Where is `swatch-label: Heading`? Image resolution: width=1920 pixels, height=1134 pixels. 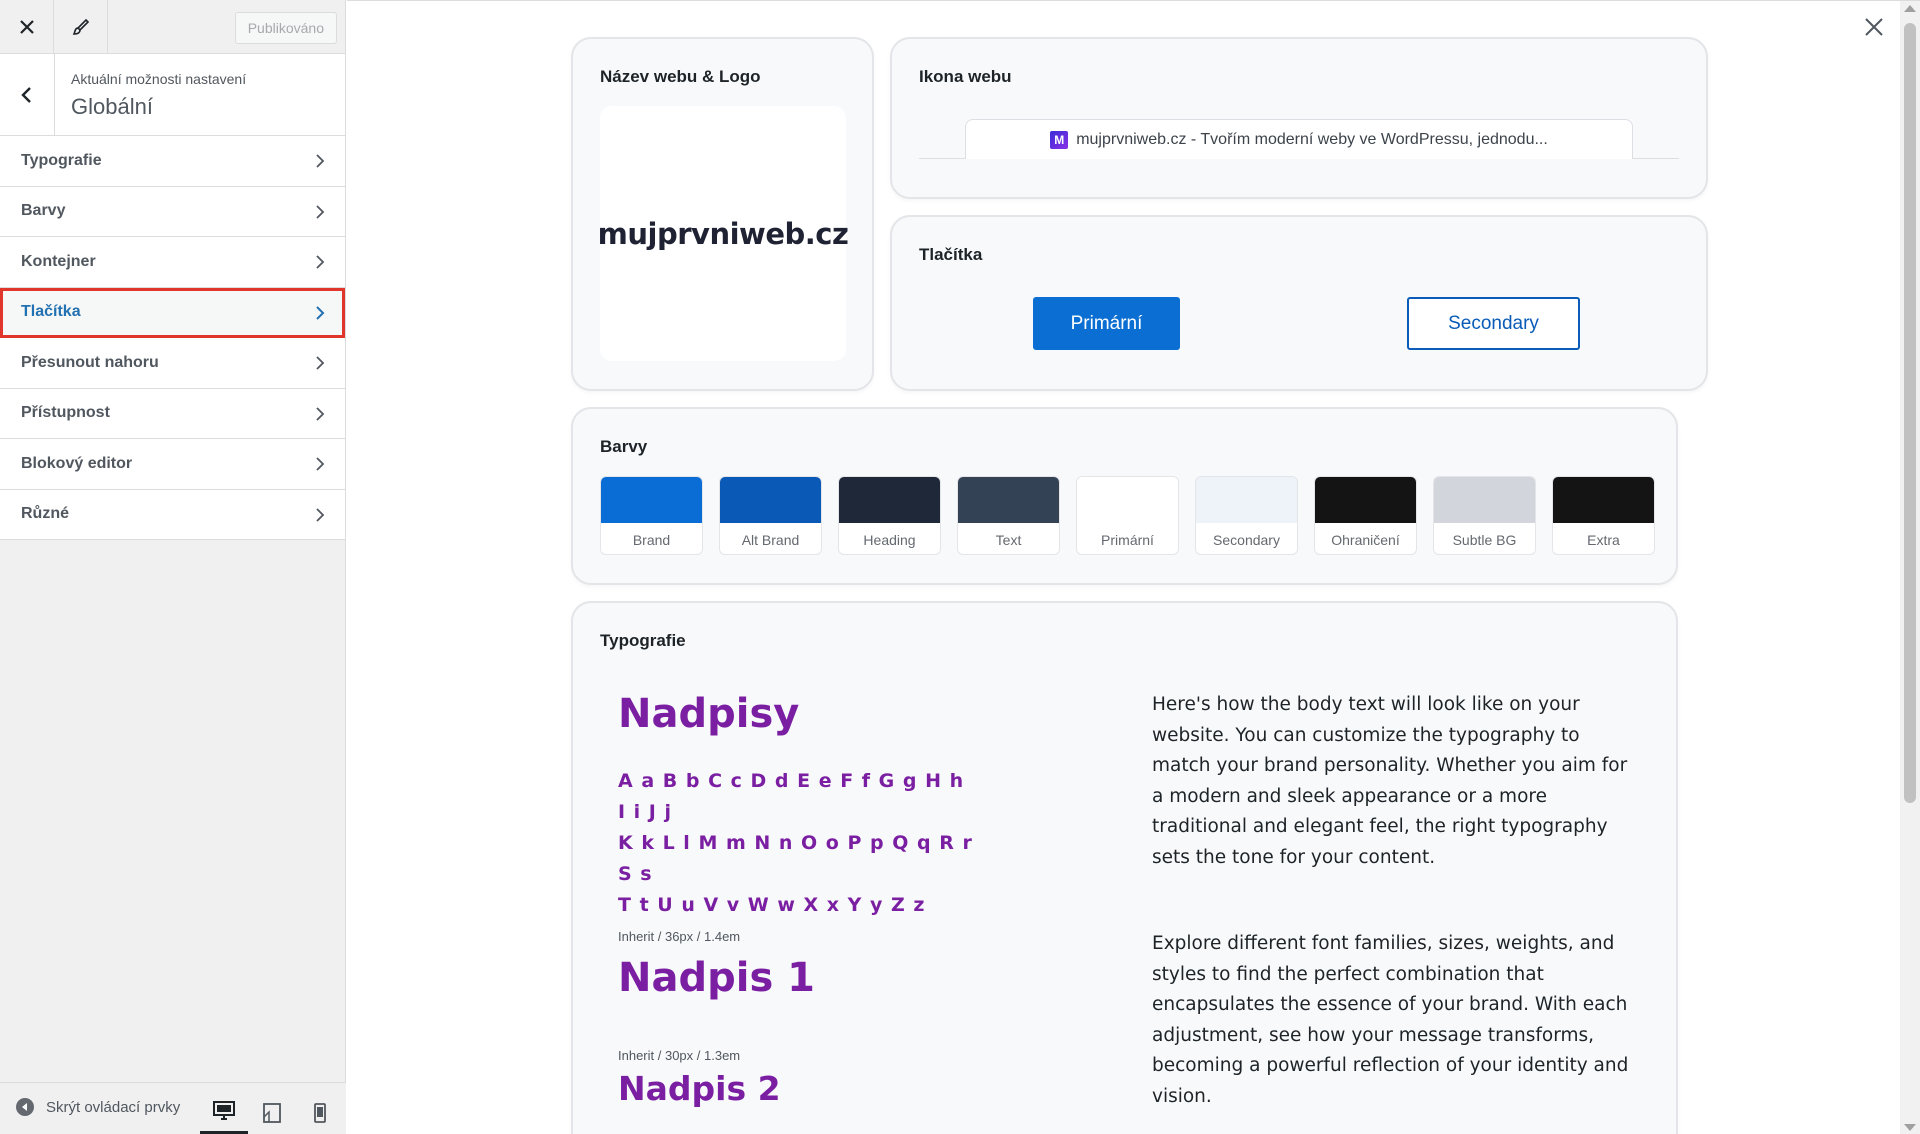 swatch-label: Heading is located at coordinates (889, 539).